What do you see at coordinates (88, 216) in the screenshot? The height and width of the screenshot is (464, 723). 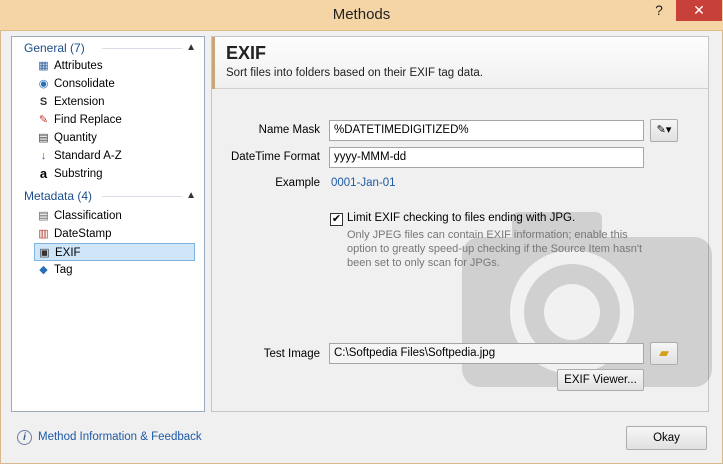 I see `tree-item-label: Classification` at bounding box center [88, 216].